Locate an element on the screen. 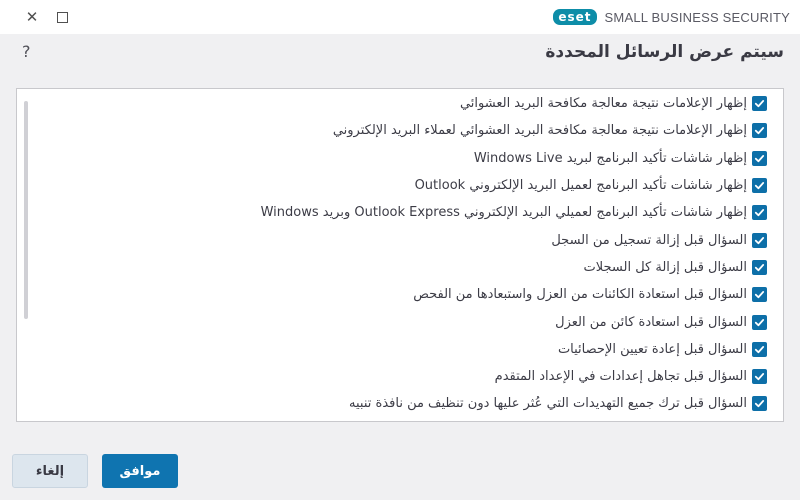 The width and height of the screenshot is (800, 500). option-row: السؤال قبل استعادة كائن من العزل is located at coordinates (413, 321).